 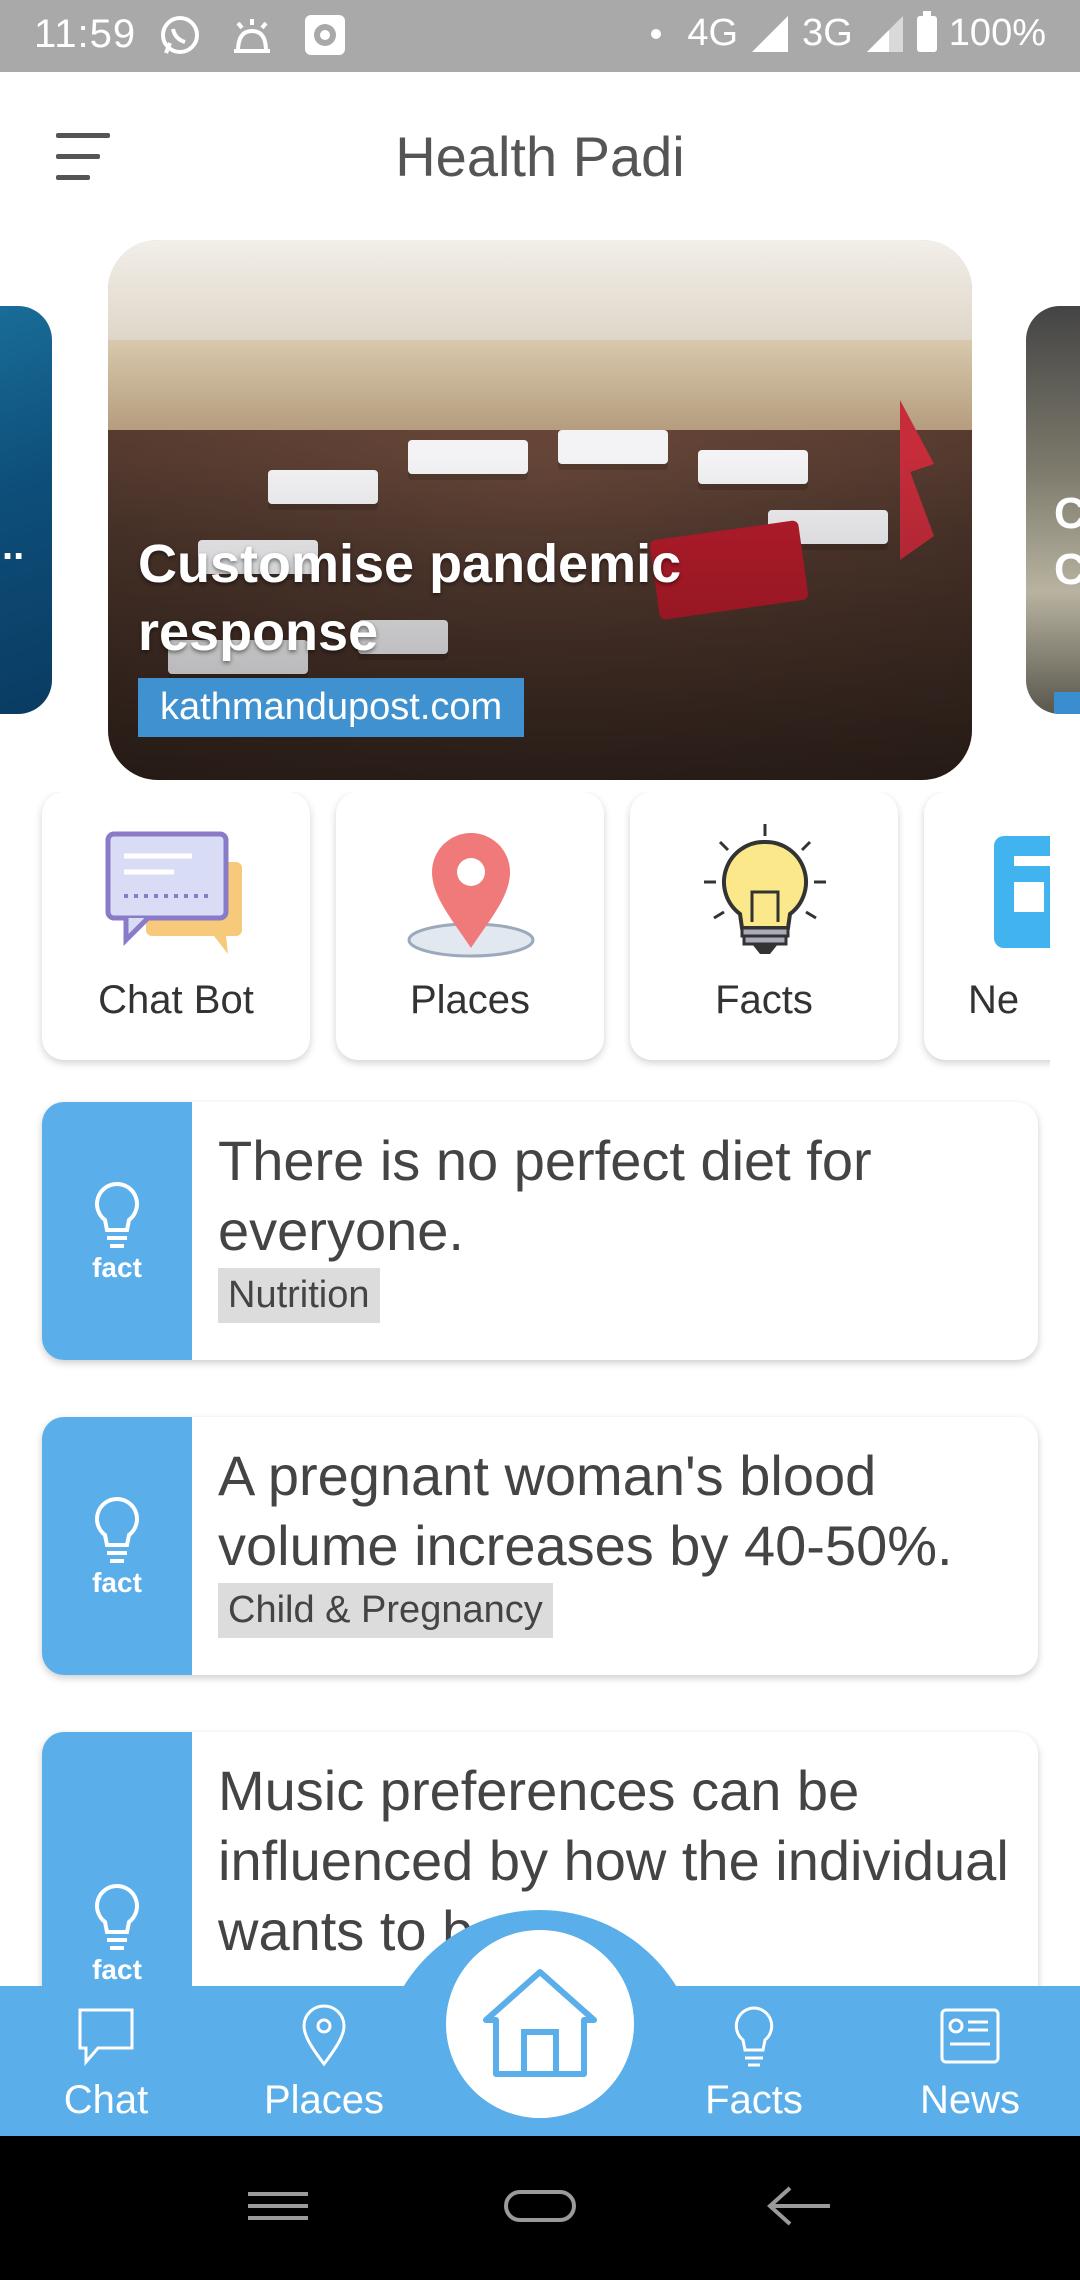 What do you see at coordinates (926, 31) in the screenshot?
I see `battery-icon` at bounding box center [926, 31].